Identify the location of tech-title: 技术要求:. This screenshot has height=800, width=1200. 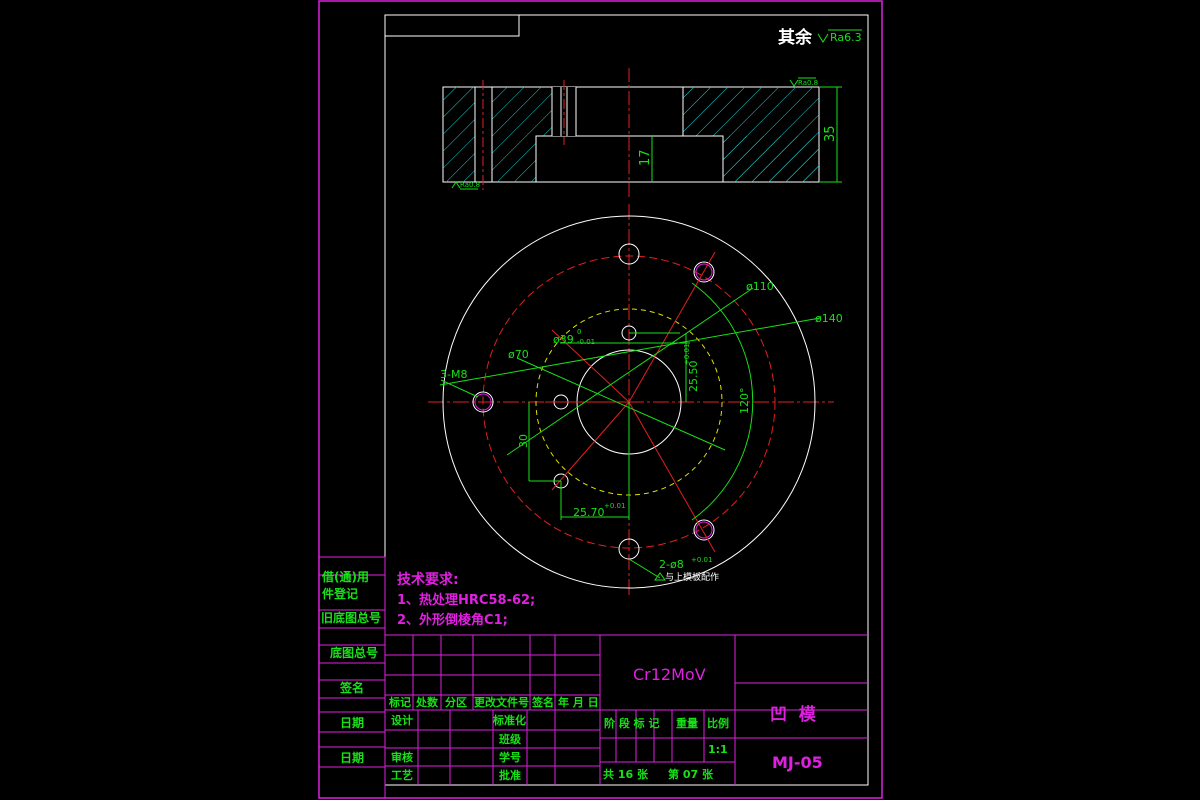
(428, 579).